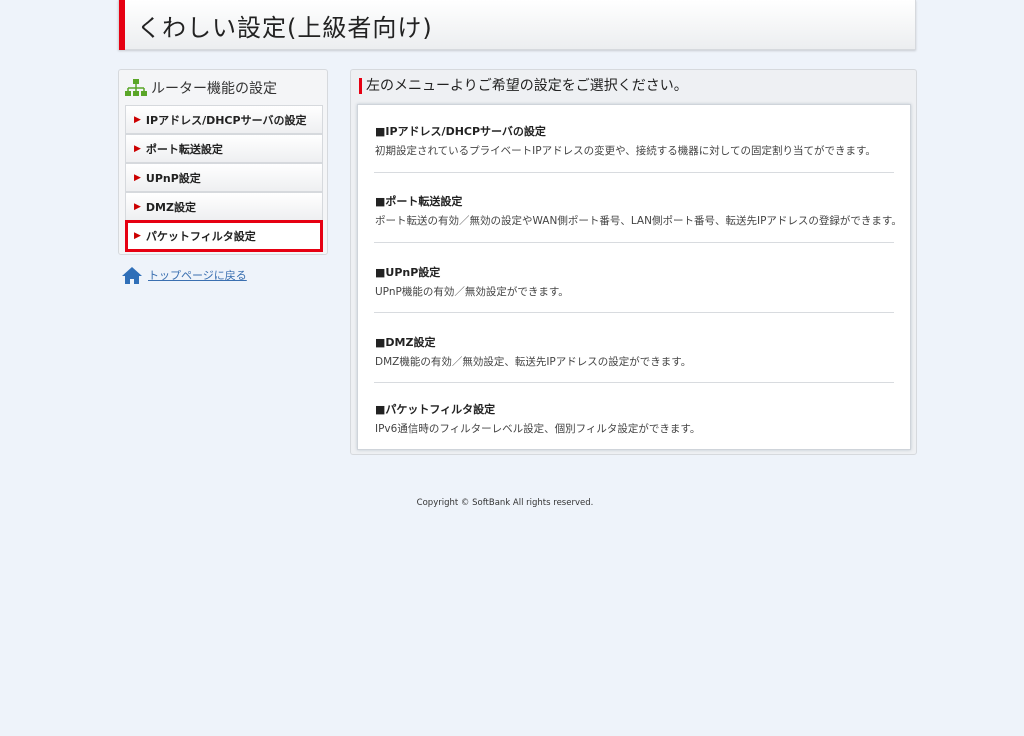 This screenshot has width=1024, height=736. What do you see at coordinates (224, 206) in the screenshot?
I see `sidebar-item-dmz: ▶ DMZ設定` at bounding box center [224, 206].